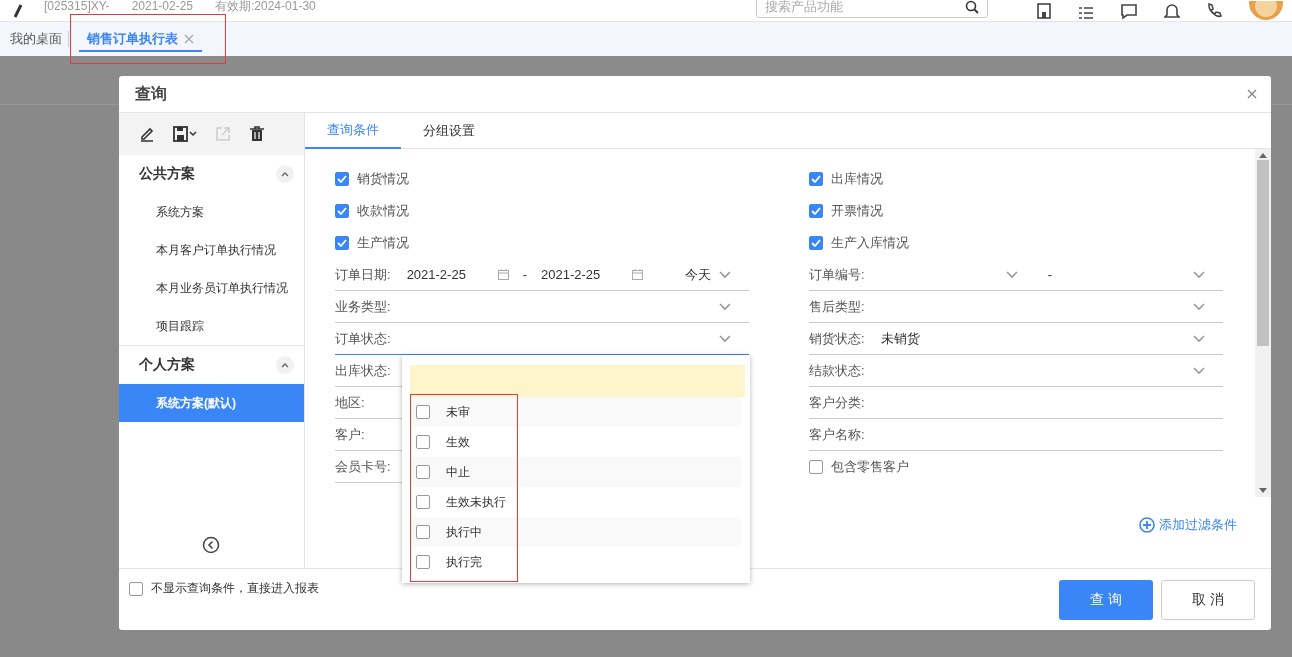  I want to click on select-field: 业务类型:, so click(542, 307).